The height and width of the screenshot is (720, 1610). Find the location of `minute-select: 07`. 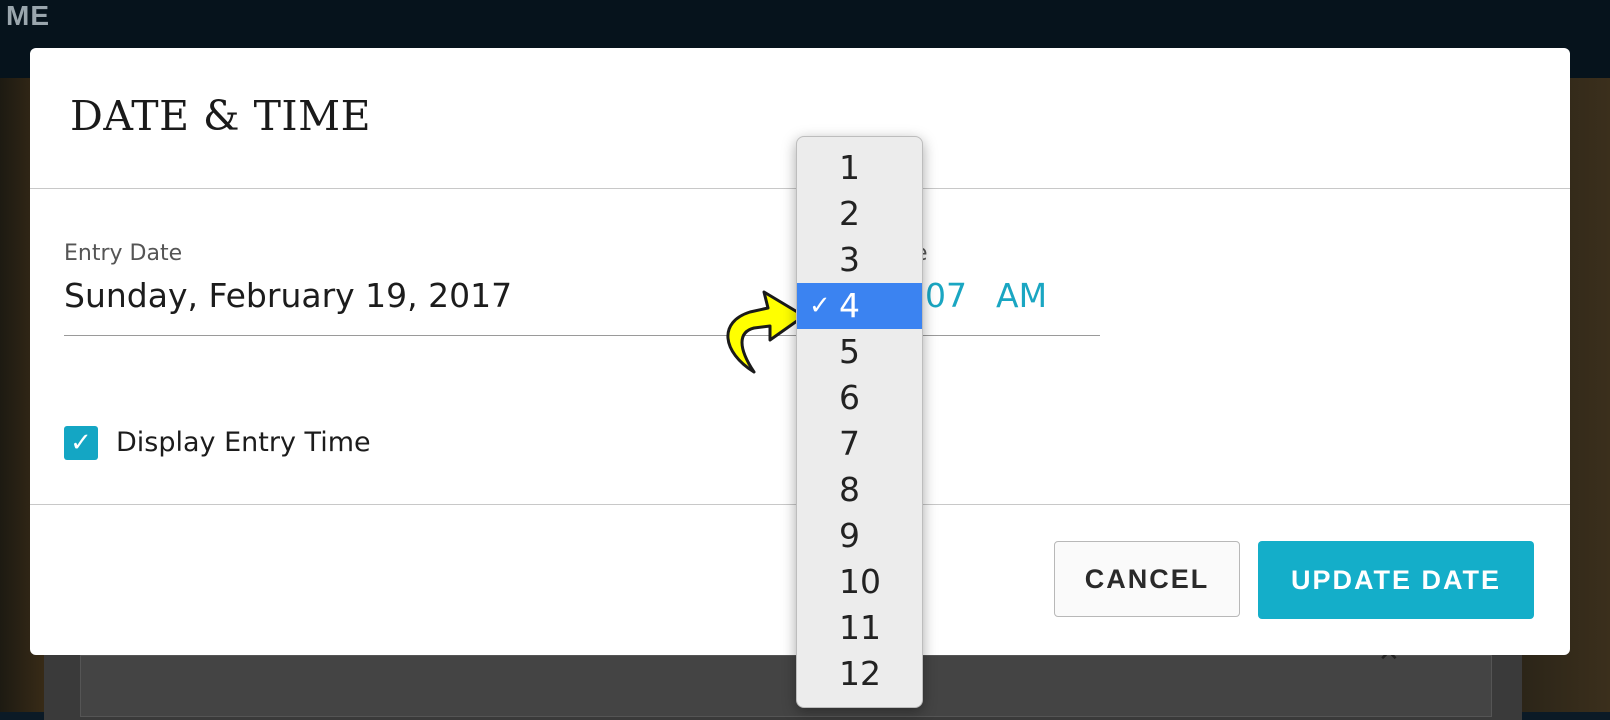

minute-select: 07 is located at coordinates (946, 295).